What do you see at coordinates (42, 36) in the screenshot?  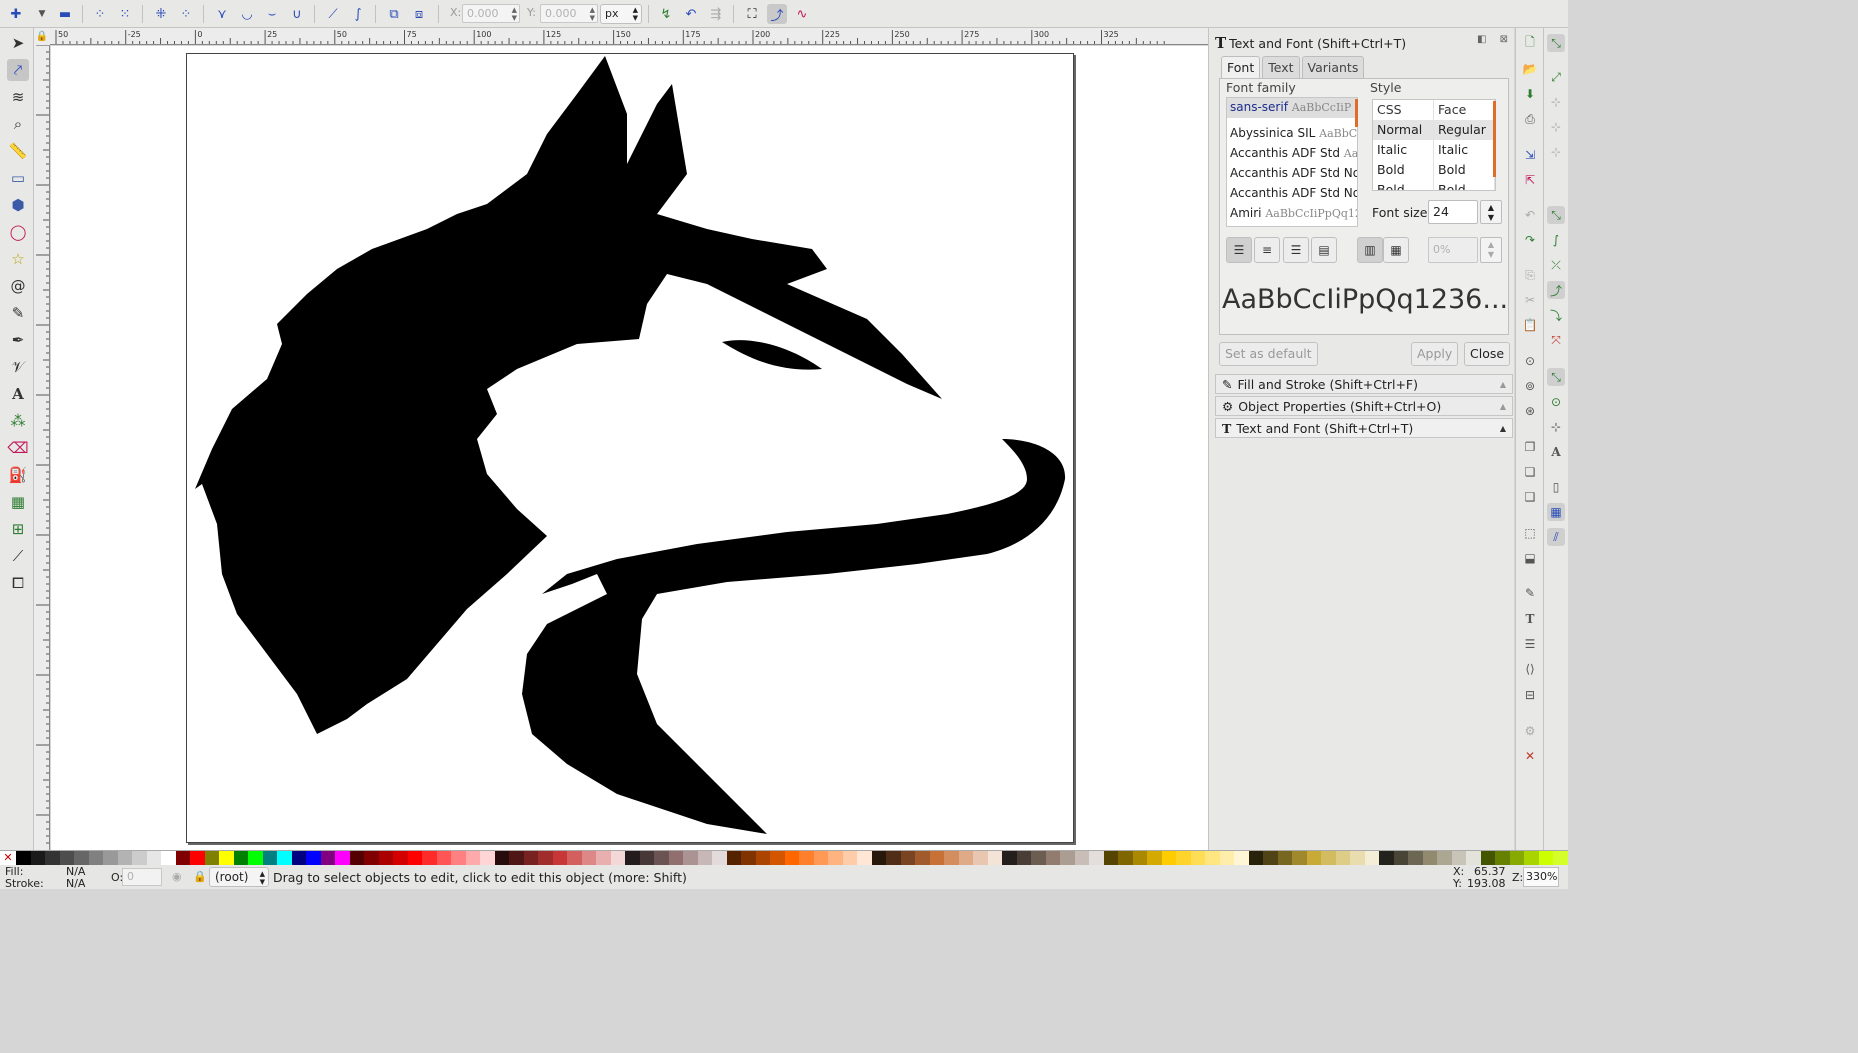 I see `lock-guides-icon: 🔒` at bounding box center [42, 36].